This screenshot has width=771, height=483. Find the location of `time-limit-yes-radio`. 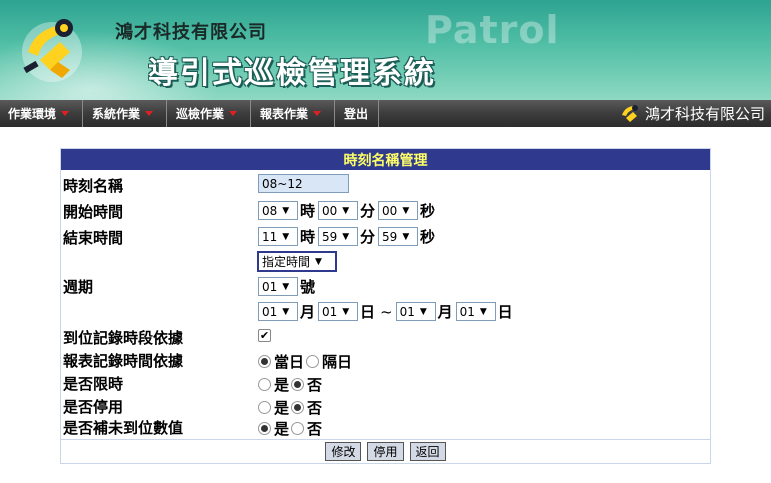

time-limit-yes-radio is located at coordinates (264, 384).